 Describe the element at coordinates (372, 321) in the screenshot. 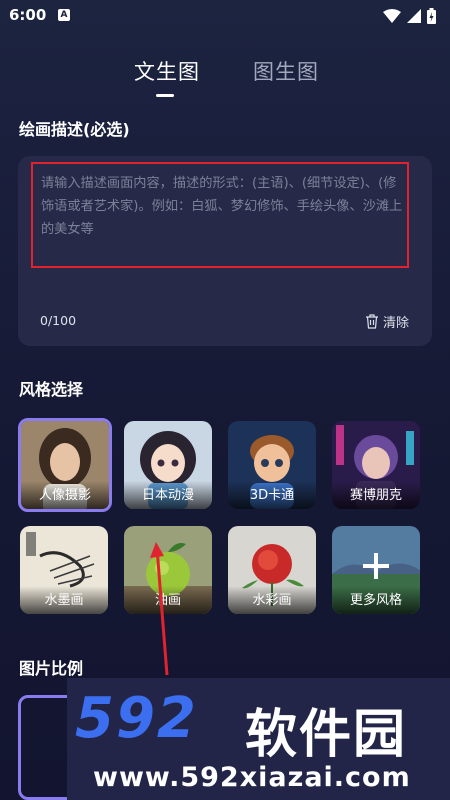

I see `trash-icon` at that location.